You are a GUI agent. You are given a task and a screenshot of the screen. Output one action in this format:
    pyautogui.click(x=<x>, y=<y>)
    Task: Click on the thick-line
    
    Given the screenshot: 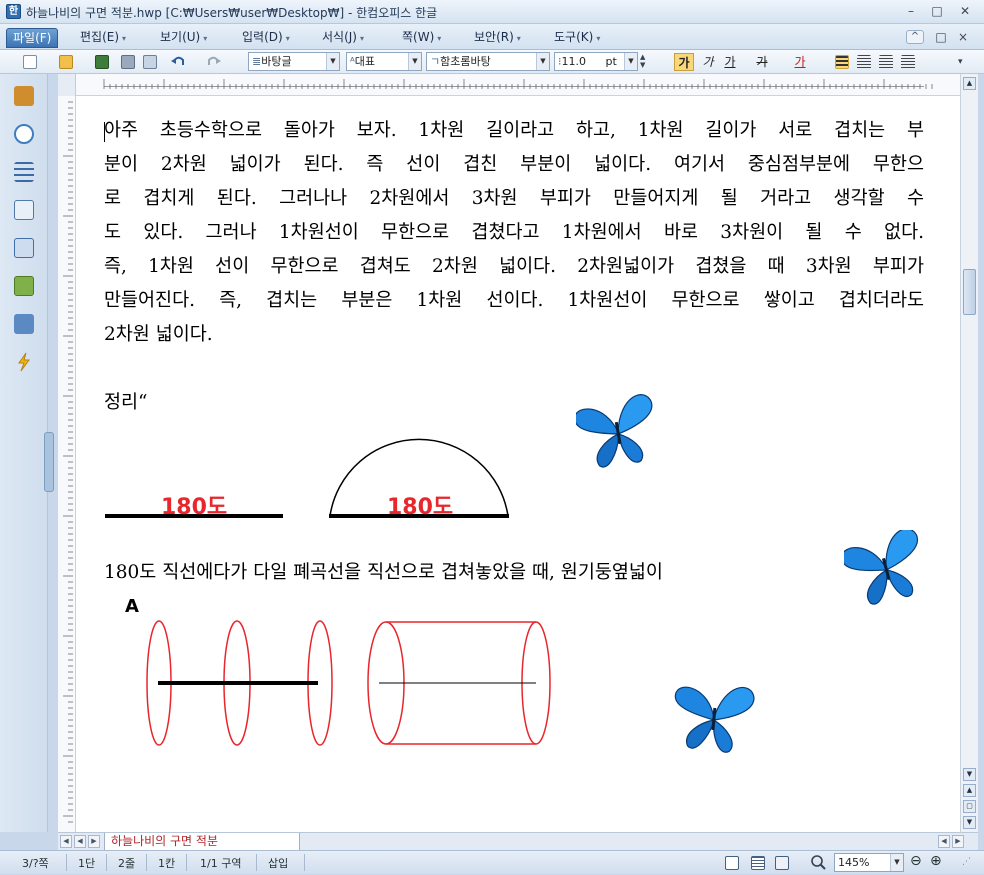 What is the action you would take?
    pyautogui.click(x=238, y=683)
    